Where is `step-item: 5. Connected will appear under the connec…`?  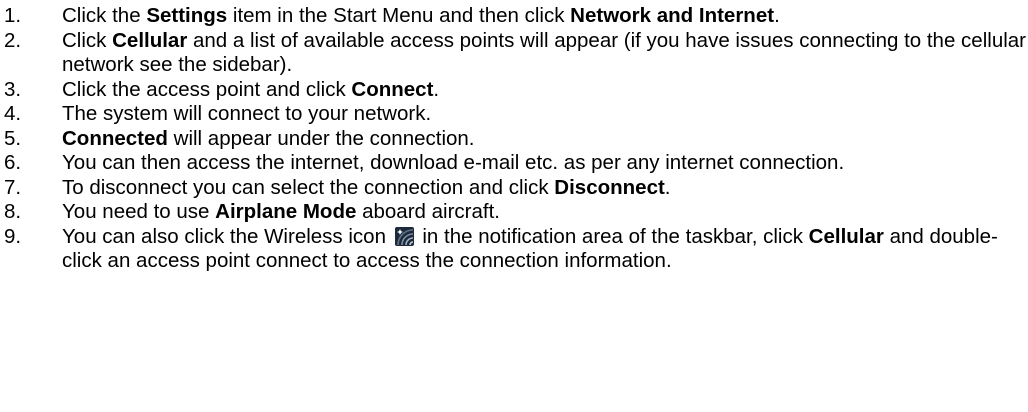
step-item: 5. Connected will appear under the connec… is located at coordinates (516, 139).